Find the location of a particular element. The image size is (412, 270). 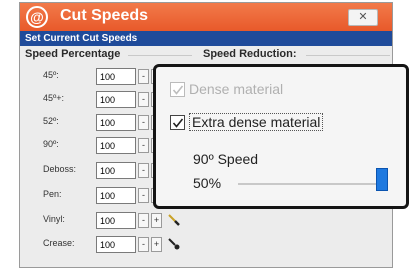

speed-row-vinyl: Vinyl: - + is located at coordinates (100, 221).